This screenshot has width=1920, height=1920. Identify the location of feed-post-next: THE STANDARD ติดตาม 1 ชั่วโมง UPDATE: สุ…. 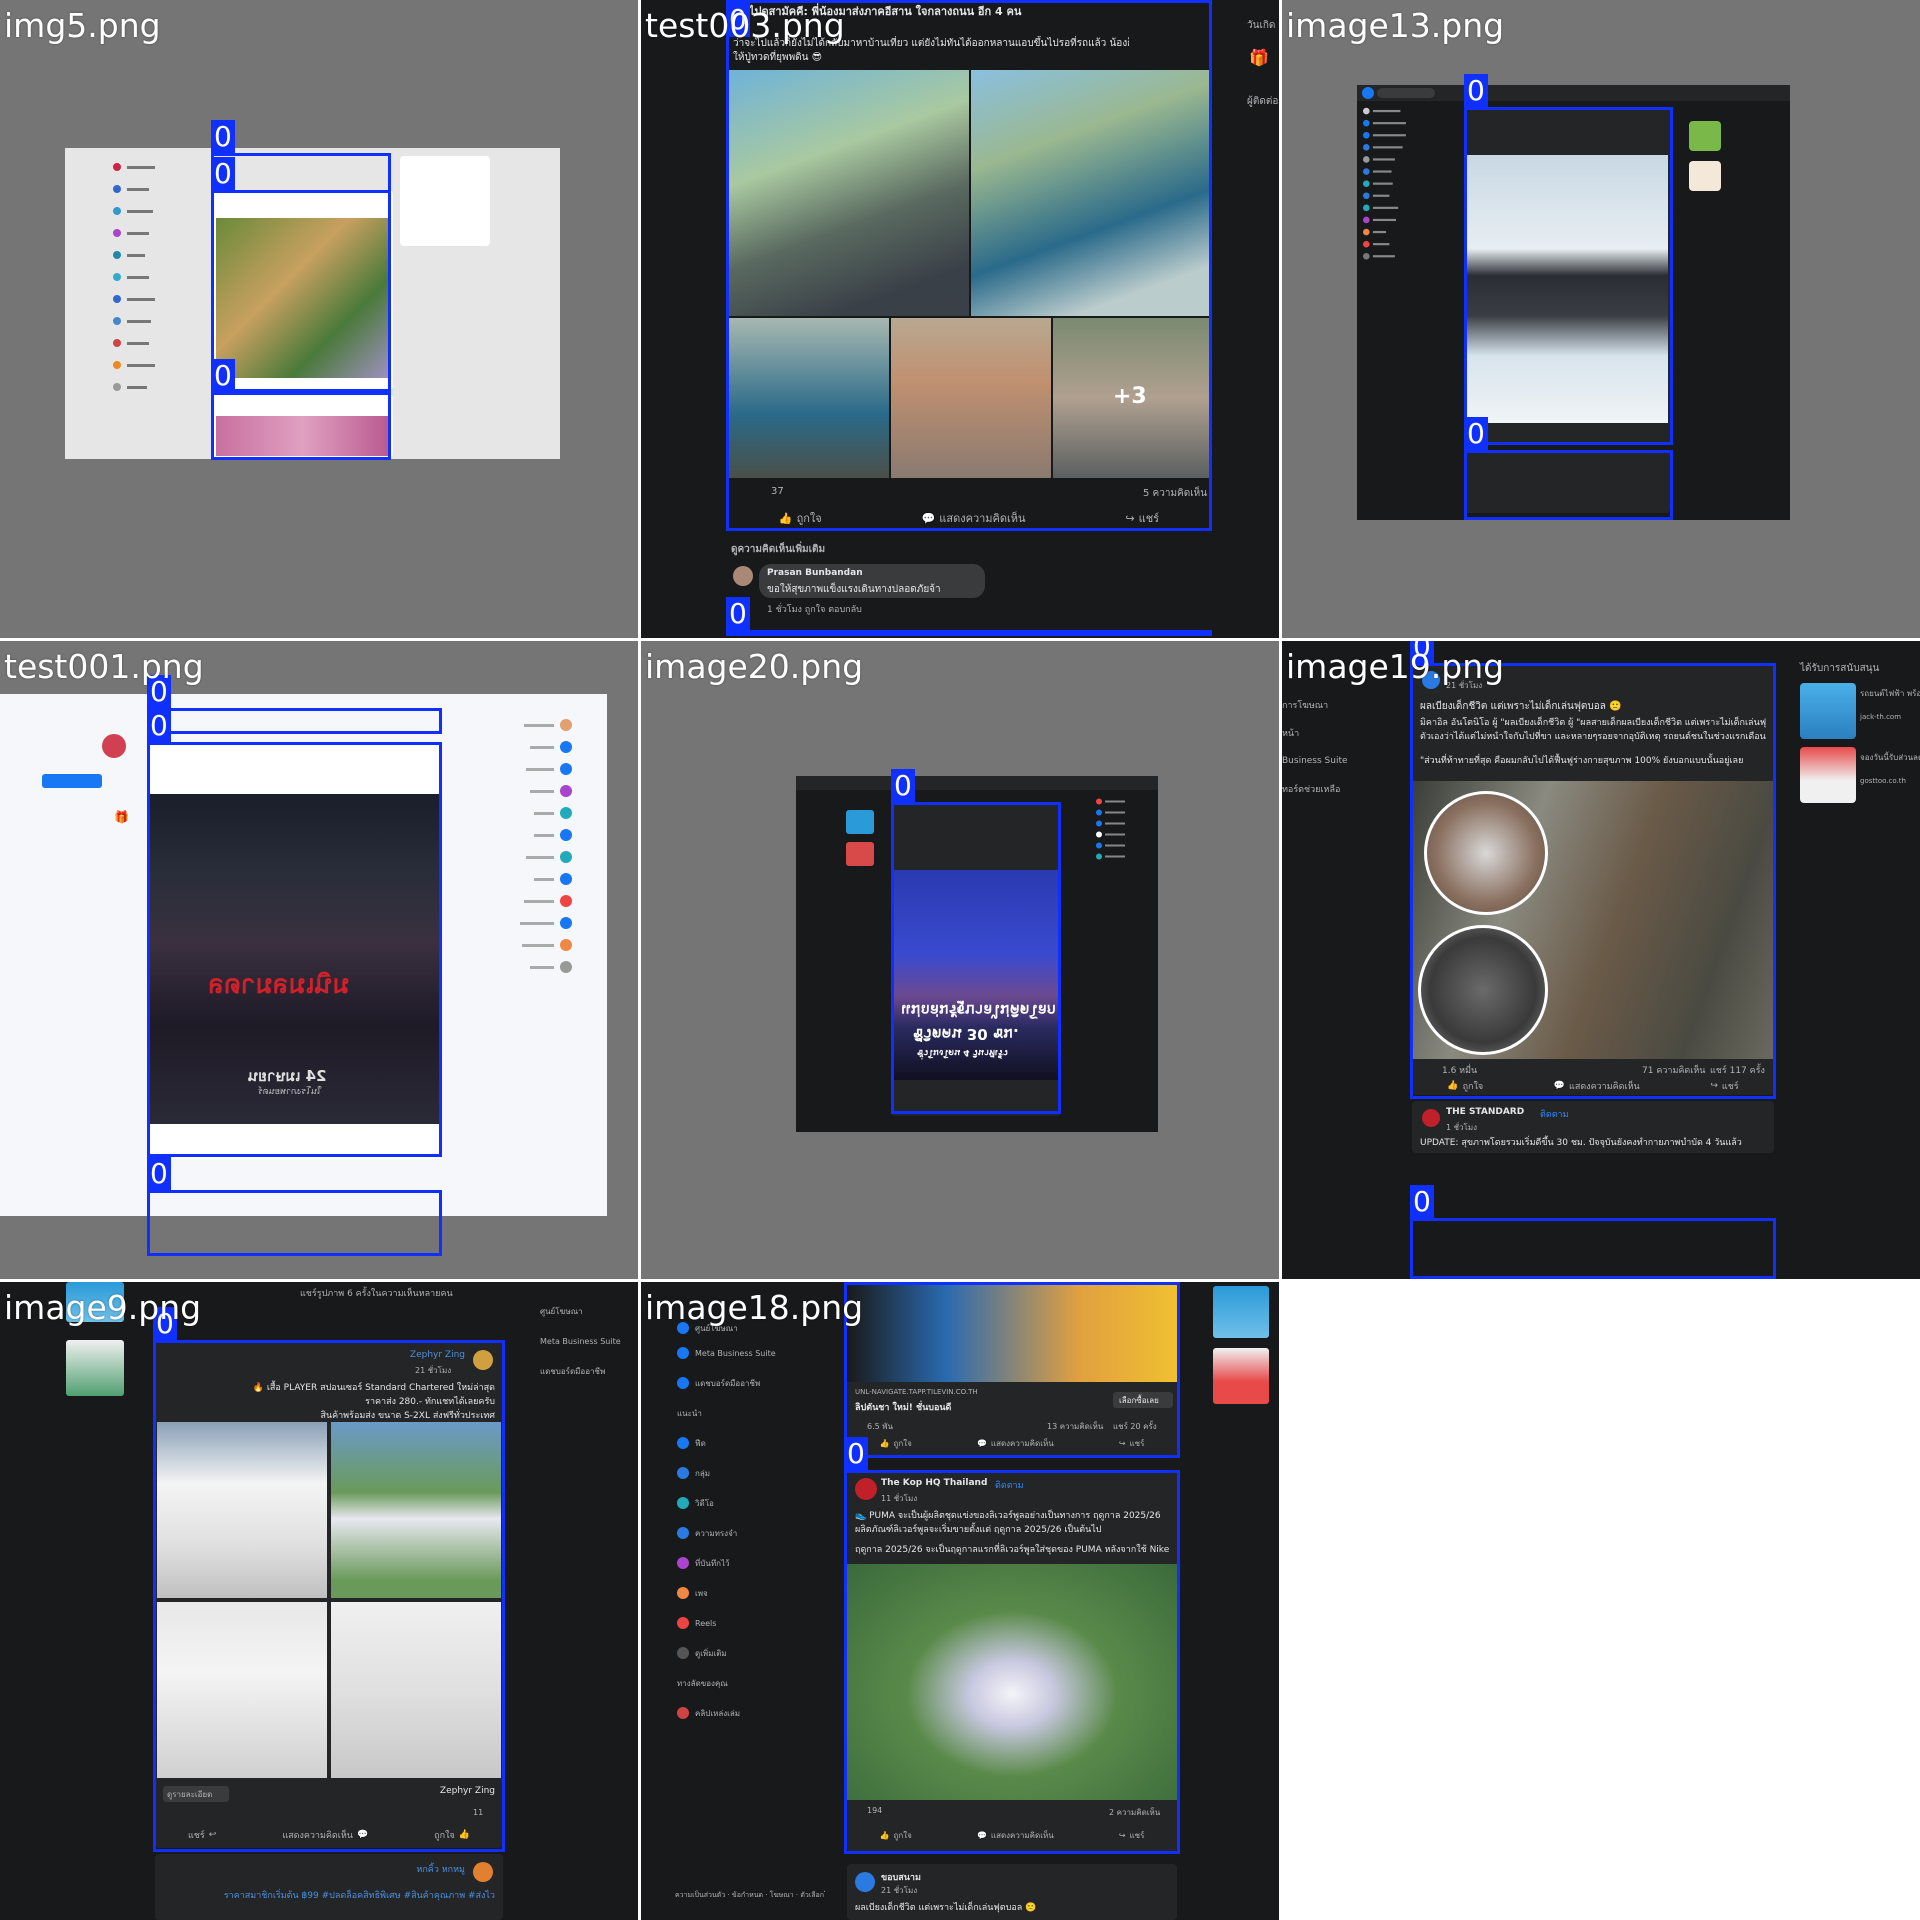
(1593, 1127).